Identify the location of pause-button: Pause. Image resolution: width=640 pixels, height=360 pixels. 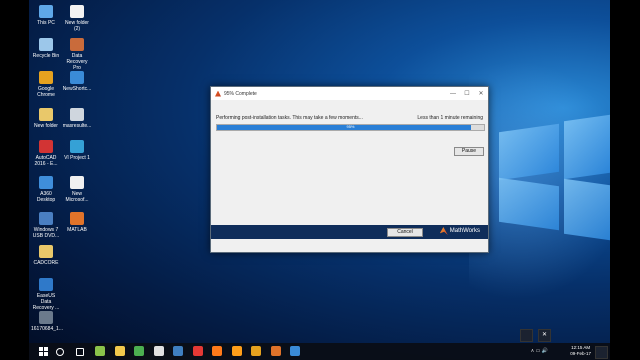
(469, 151).